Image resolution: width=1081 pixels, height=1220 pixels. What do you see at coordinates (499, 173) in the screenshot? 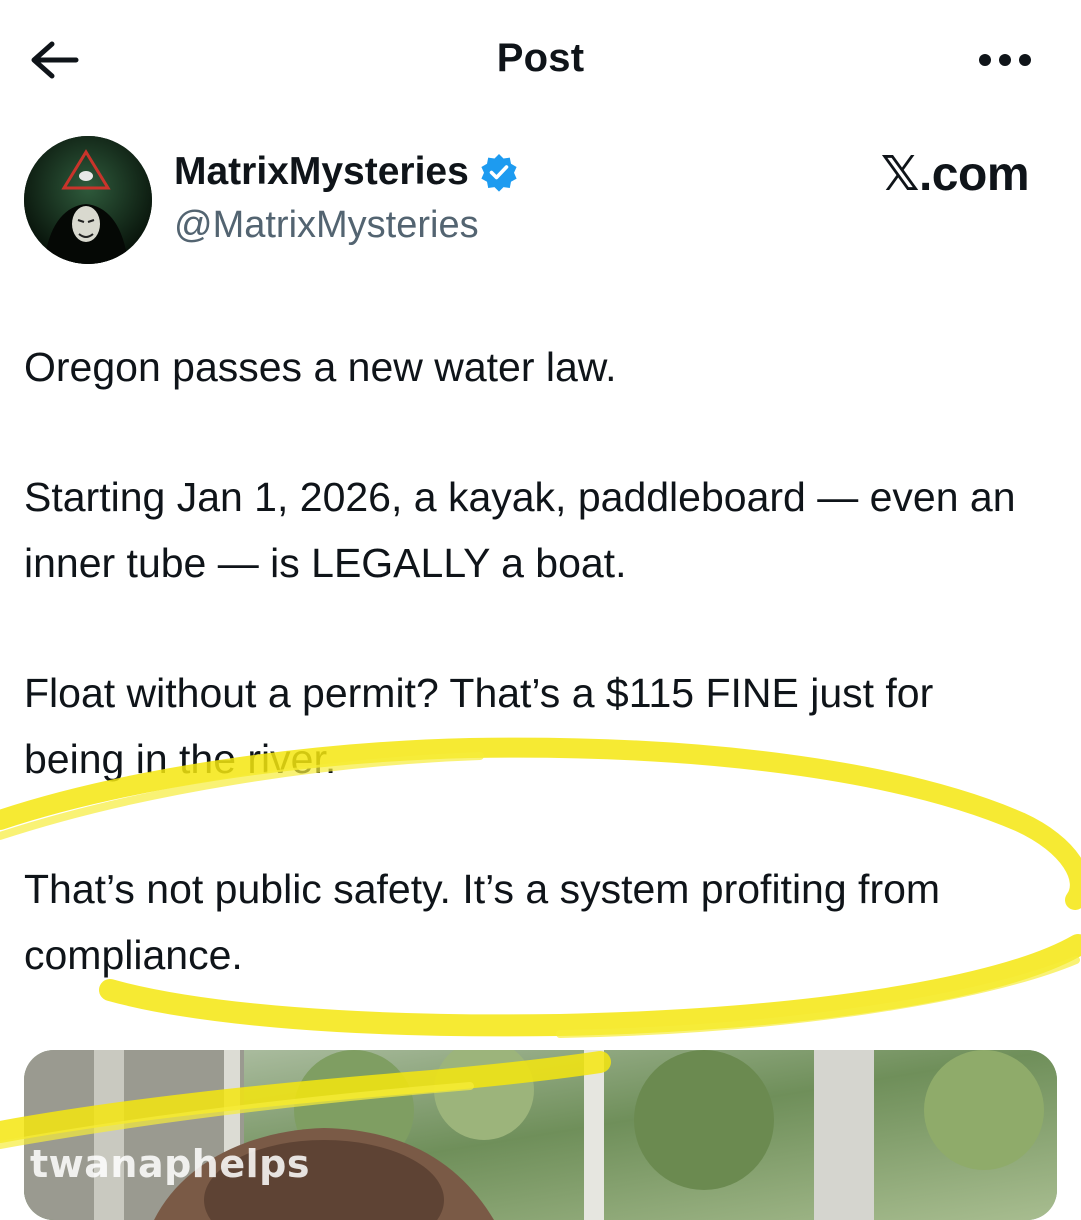
I see `verified-badge-icon` at bounding box center [499, 173].